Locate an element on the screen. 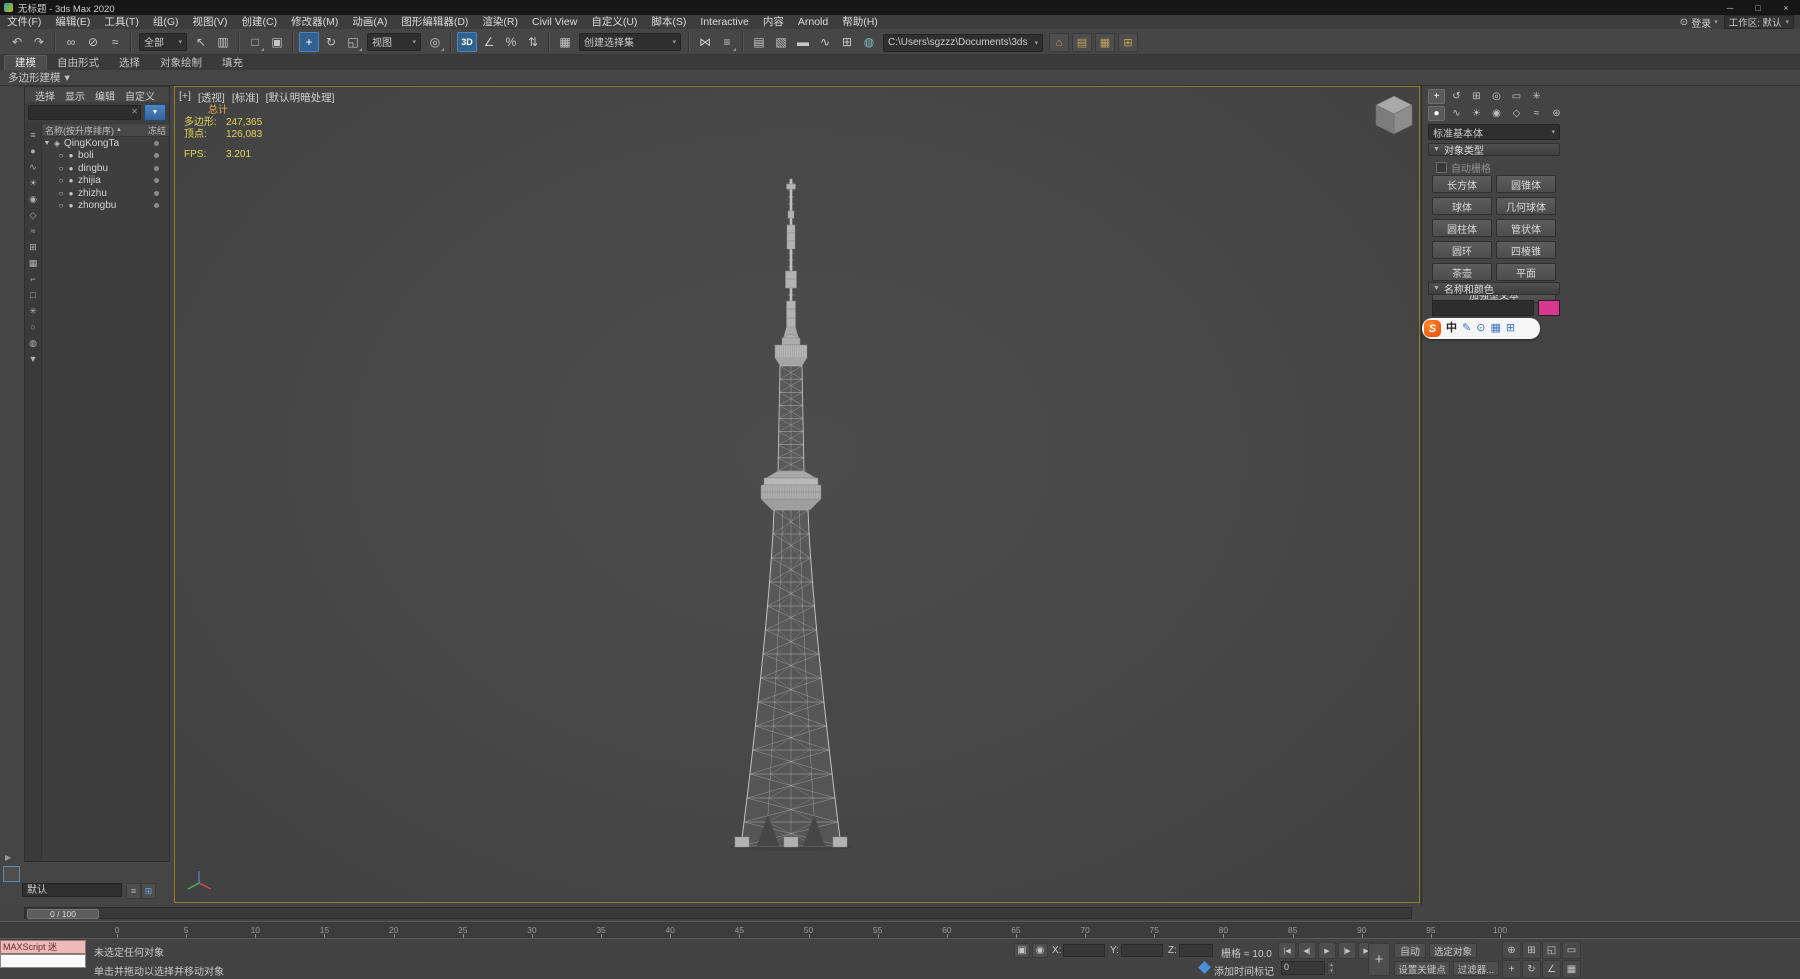 This screenshot has height=979, width=1800. object-color-swatch is located at coordinates (1549, 308).